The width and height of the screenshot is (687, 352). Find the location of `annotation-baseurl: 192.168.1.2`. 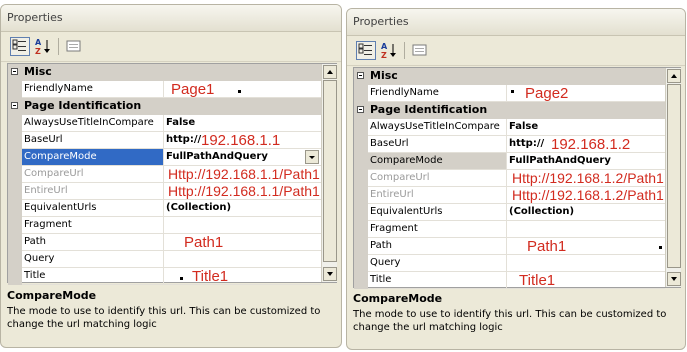

annotation-baseurl: 192.168.1.2 is located at coordinates (591, 144).